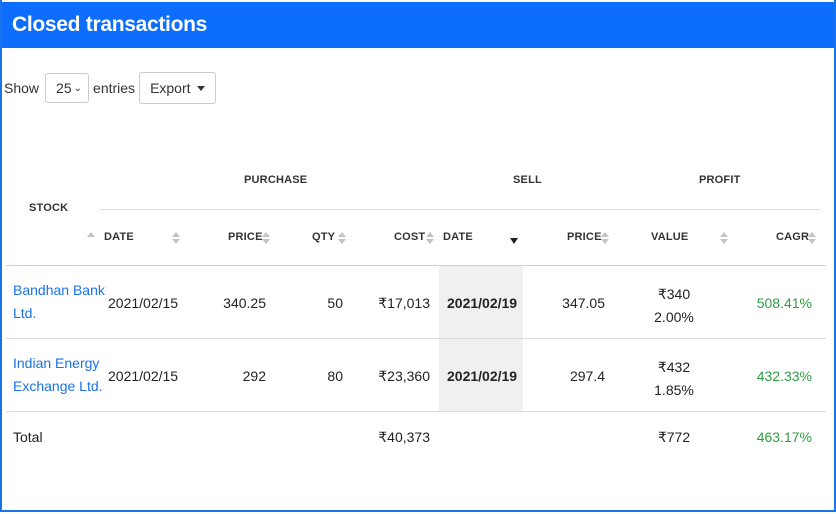 This screenshot has width=836, height=514. Describe the element at coordinates (409, 237) in the screenshot. I see `column-header-cost: COST` at that location.